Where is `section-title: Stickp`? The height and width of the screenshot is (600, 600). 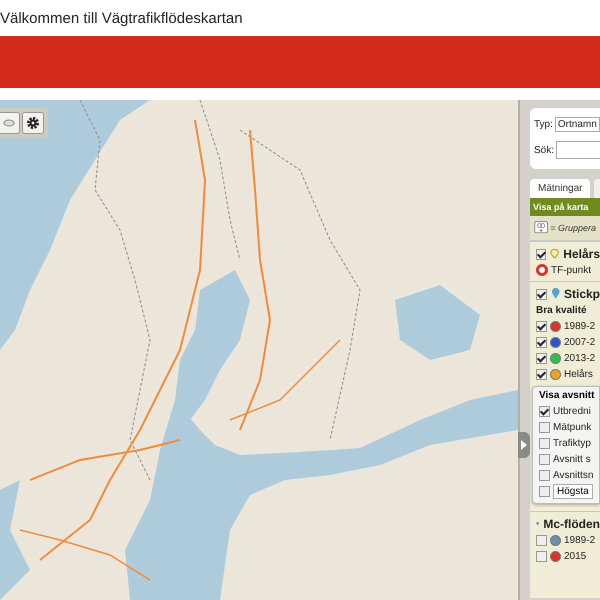 section-title: Stickp is located at coordinates (582, 294).